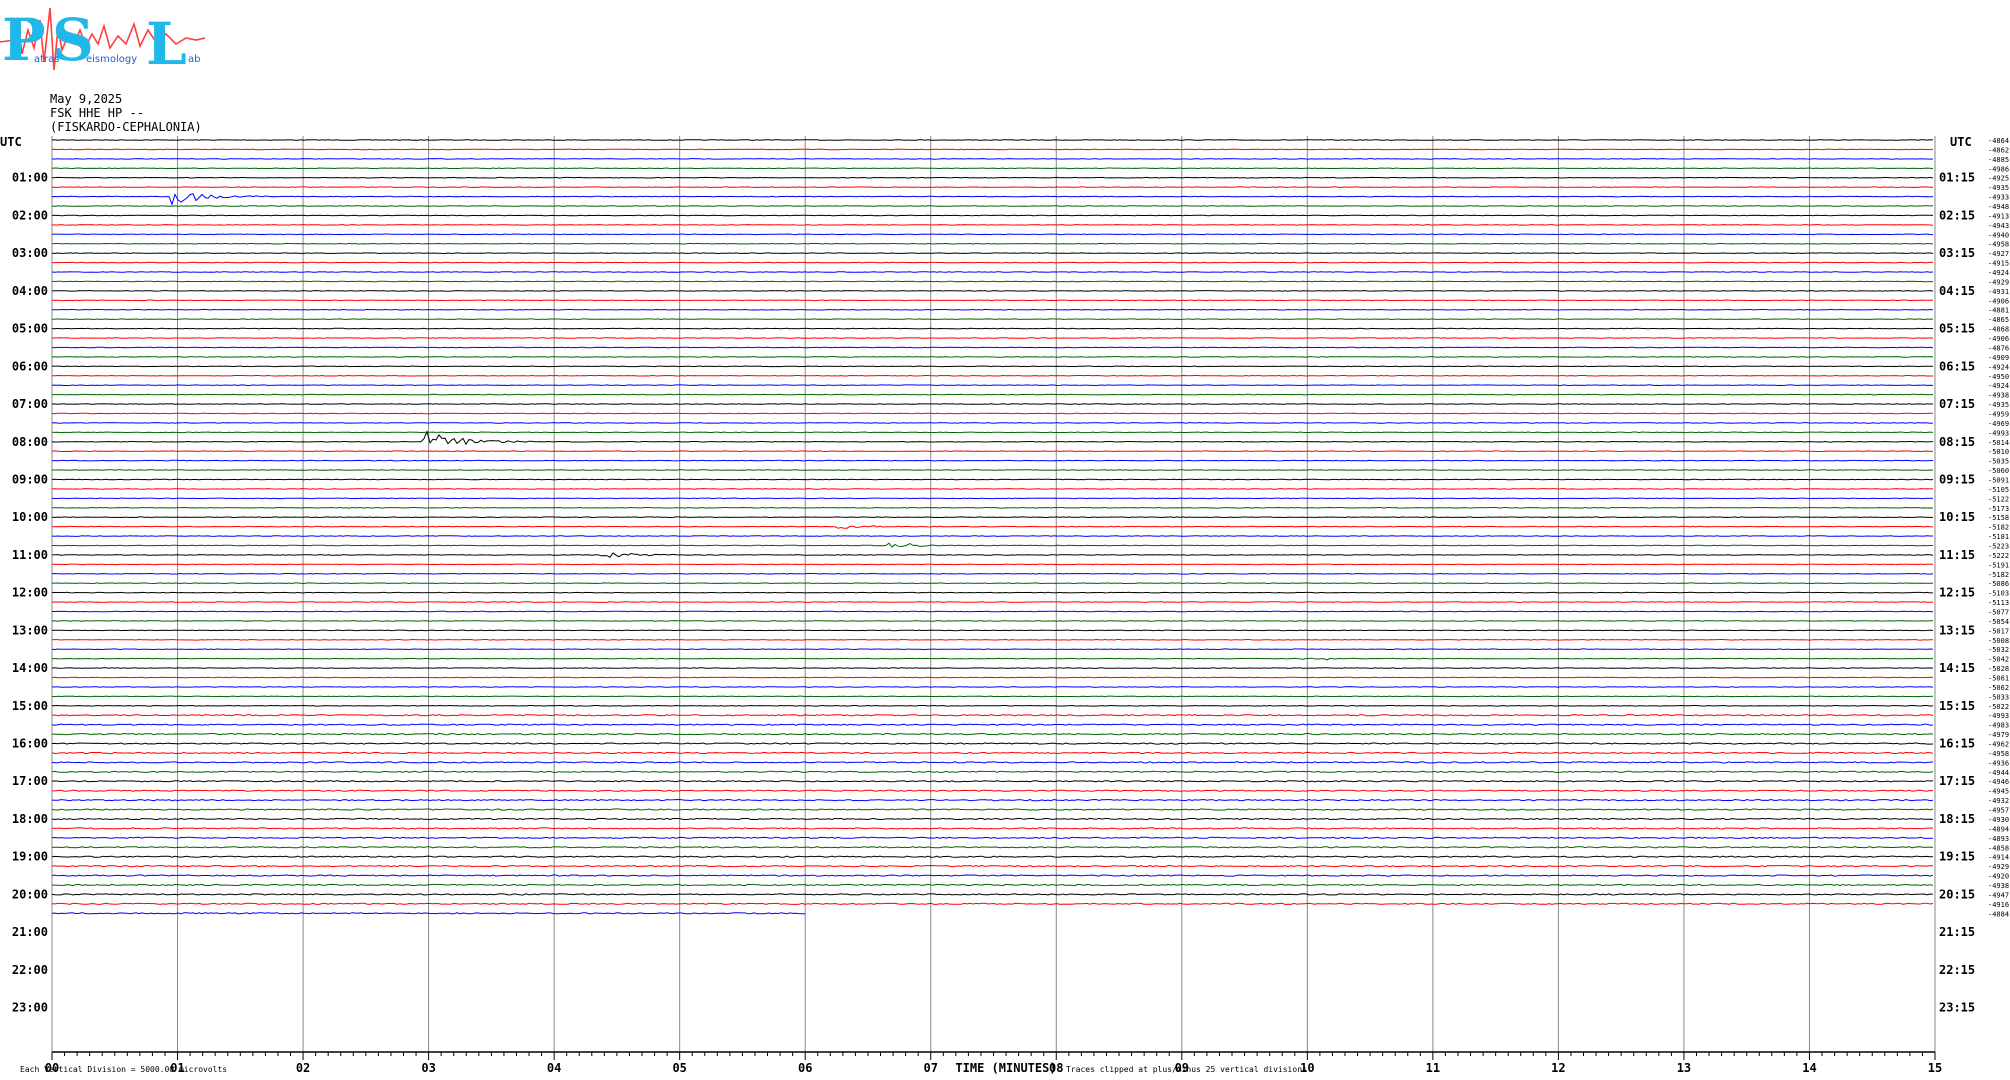 This screenshot has width=2010, height=1080. I want to click on trace-offset-label: -4947, so click(1998, 895).